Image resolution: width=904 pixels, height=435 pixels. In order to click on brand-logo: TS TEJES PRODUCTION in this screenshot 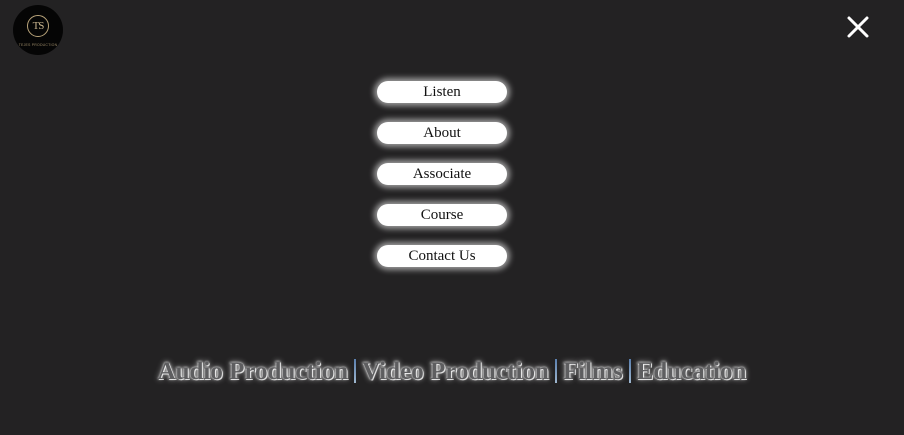, I will do `click(38, 30)`.